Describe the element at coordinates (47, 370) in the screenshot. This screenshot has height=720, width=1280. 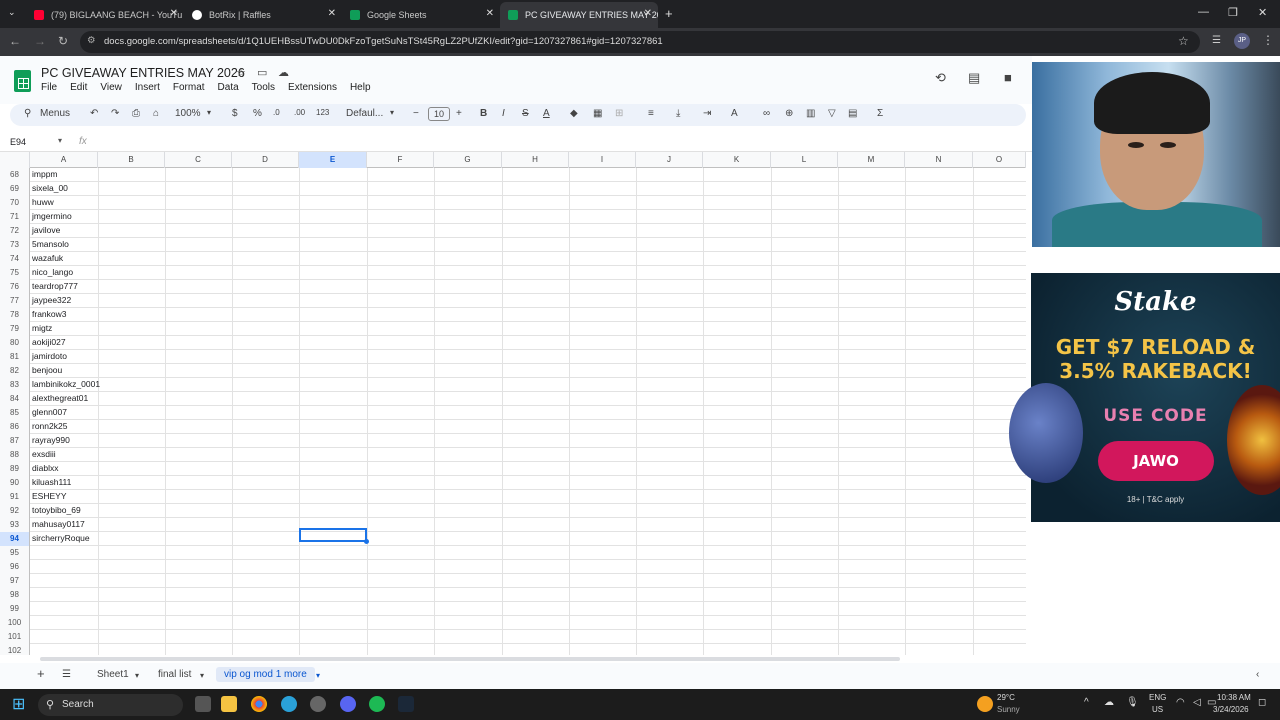
I see `cell-a: benjoou` at that location.